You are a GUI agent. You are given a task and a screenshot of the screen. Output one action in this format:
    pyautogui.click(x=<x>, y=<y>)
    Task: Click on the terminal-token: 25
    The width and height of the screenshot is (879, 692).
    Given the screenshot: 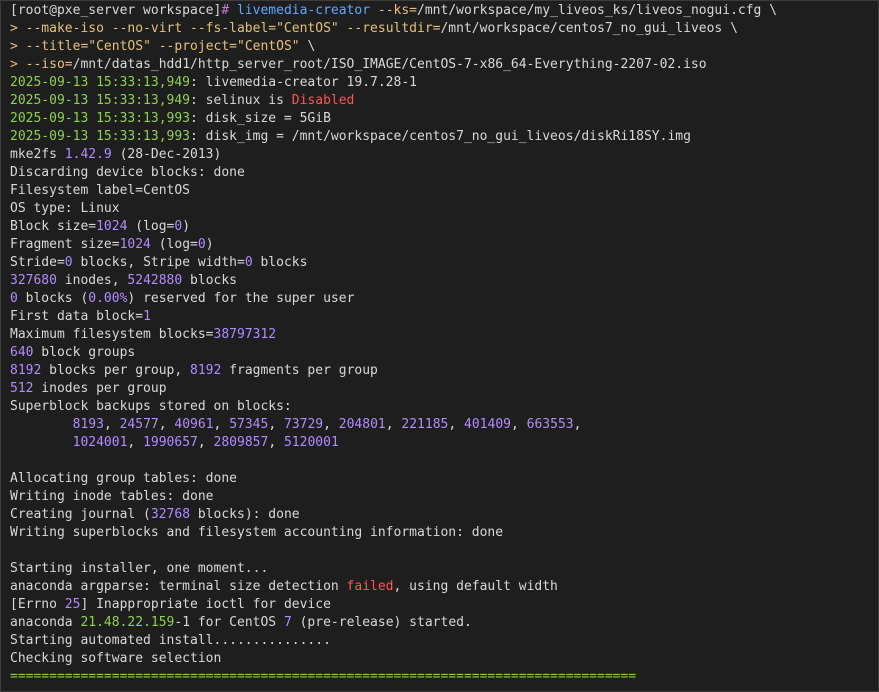 What is the action you would take?
    pyautogui.click(x=72, y=604)
    